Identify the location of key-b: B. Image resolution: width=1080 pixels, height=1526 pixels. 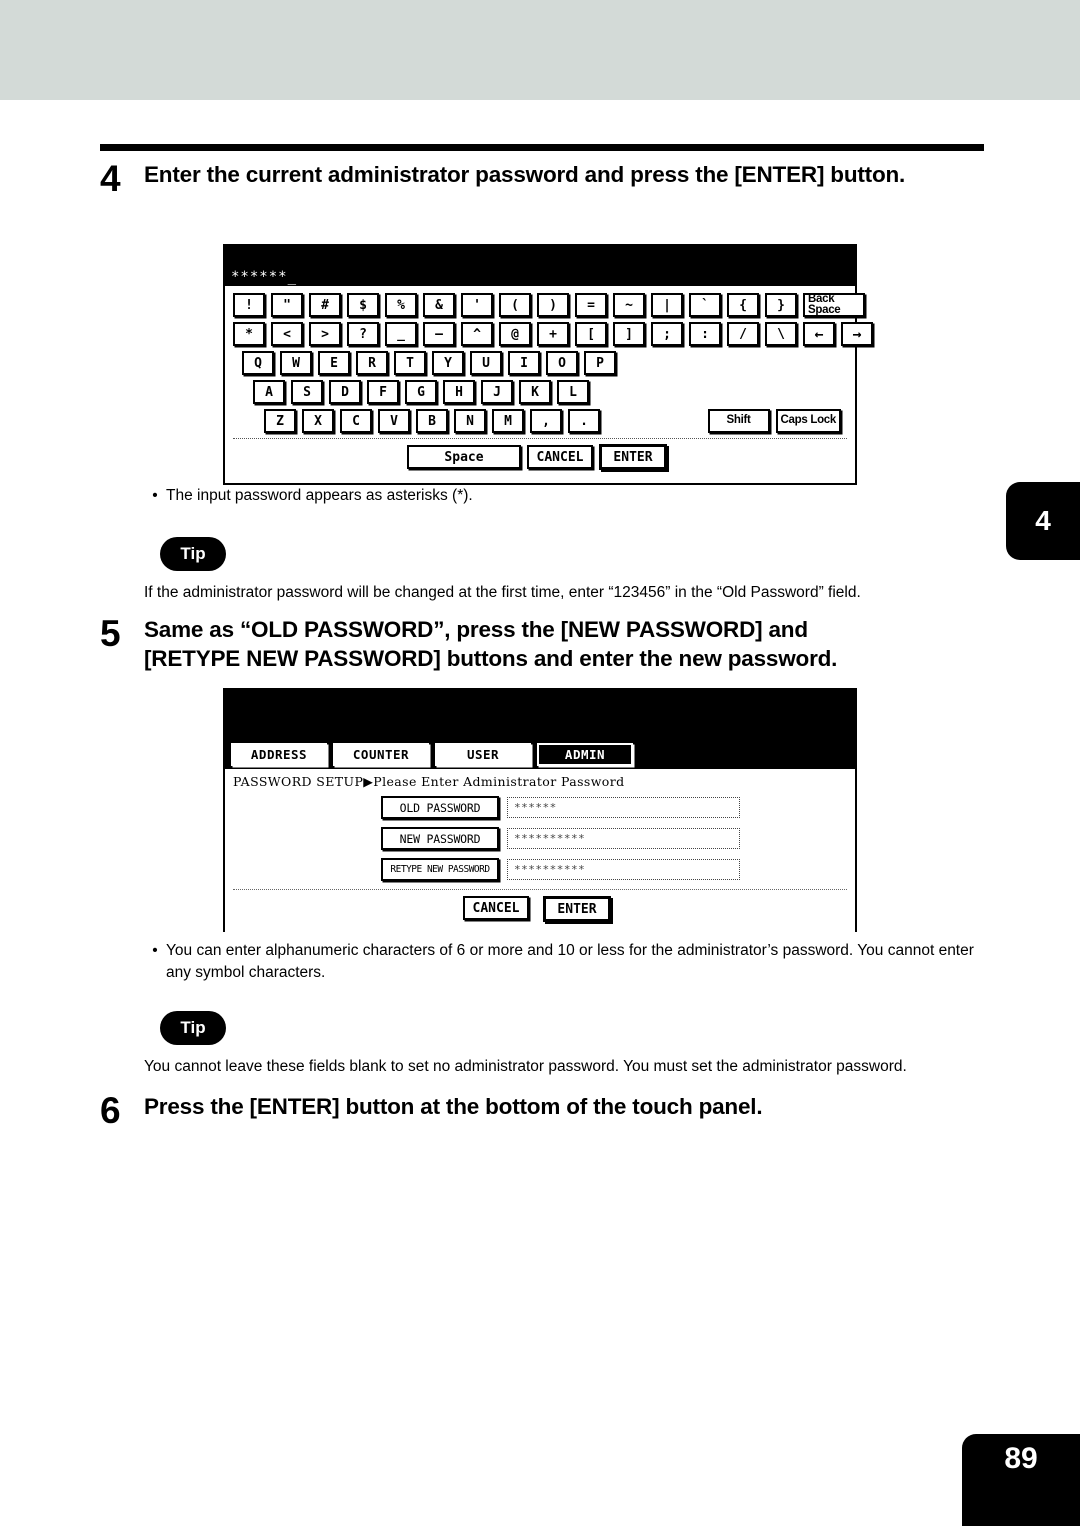
(432, 421).